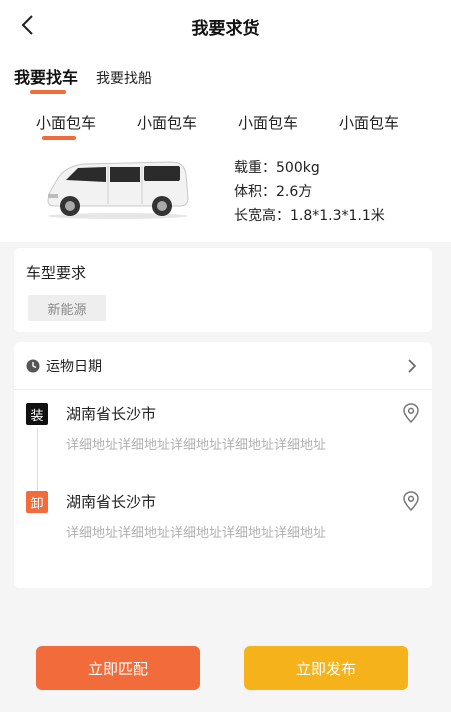 This screenshot has width=451, height=712. What do you see at coordinates (223, 432) in the screenshot?
I see `load-address: 装 湖南省长沙市 详细地址详细地址详细地址详细地址详细地址` at bounding box center [223, 432].